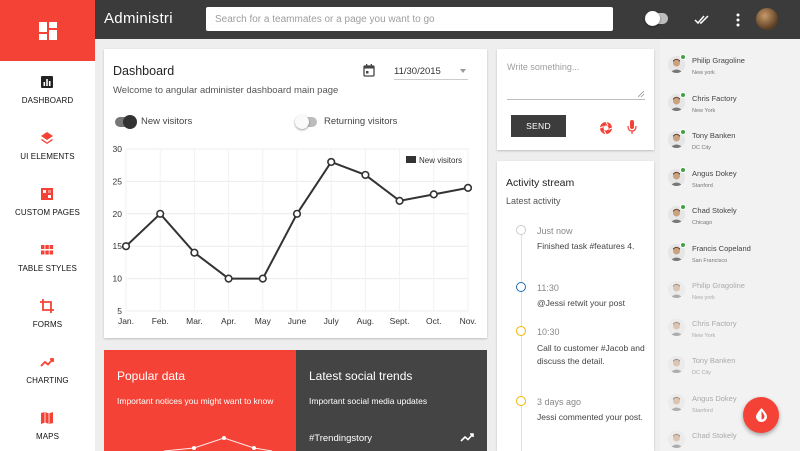  I want to click on camera-icon, so click(606, 128).